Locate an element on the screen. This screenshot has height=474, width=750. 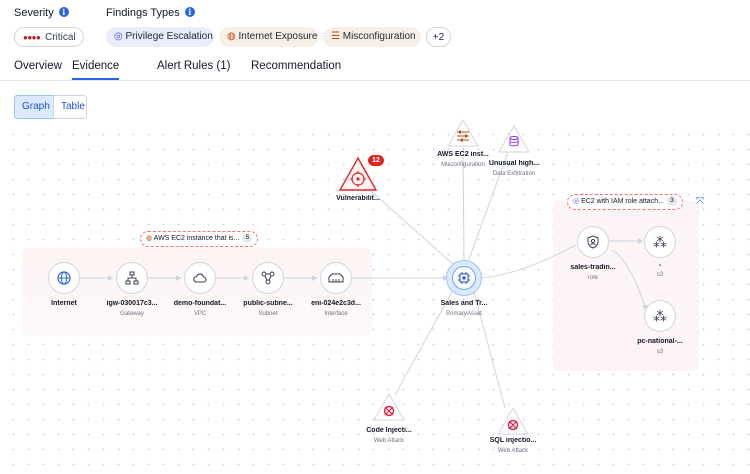
cloud-icon is located at coordinates (200, 278).